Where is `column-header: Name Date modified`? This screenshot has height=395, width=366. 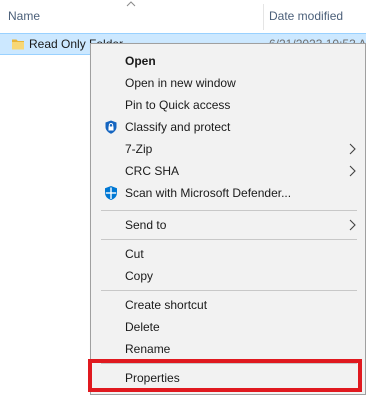
column-header: Name Date modified is located at coordinates (183, 16).